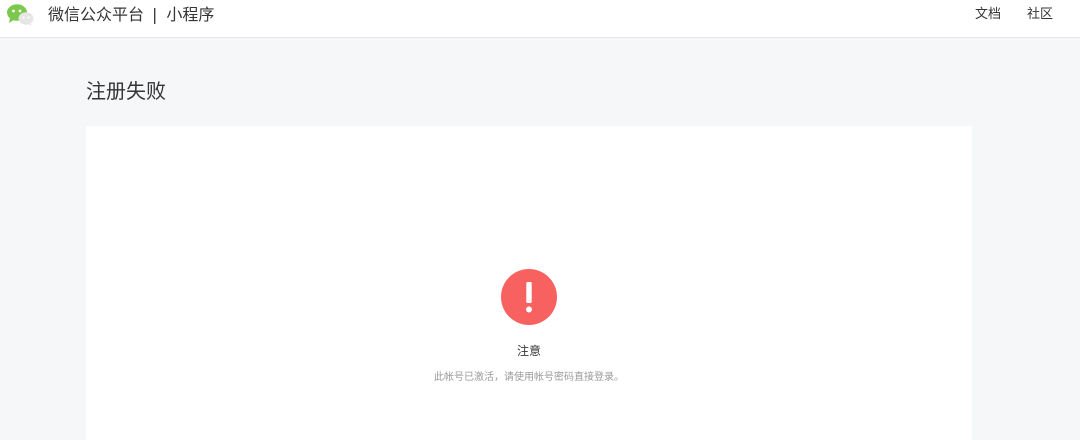 This screenshot has height=440, width=1080. I want to click on top-bar: 微信公众平台 | 小程序 文档 社区, so click(540, 19).